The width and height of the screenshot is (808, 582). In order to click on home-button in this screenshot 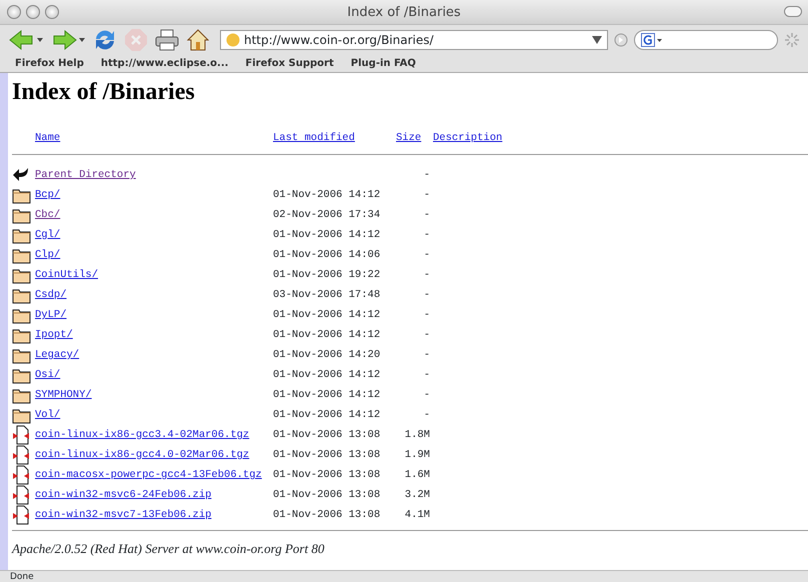, I will do `click(198, 40)`.